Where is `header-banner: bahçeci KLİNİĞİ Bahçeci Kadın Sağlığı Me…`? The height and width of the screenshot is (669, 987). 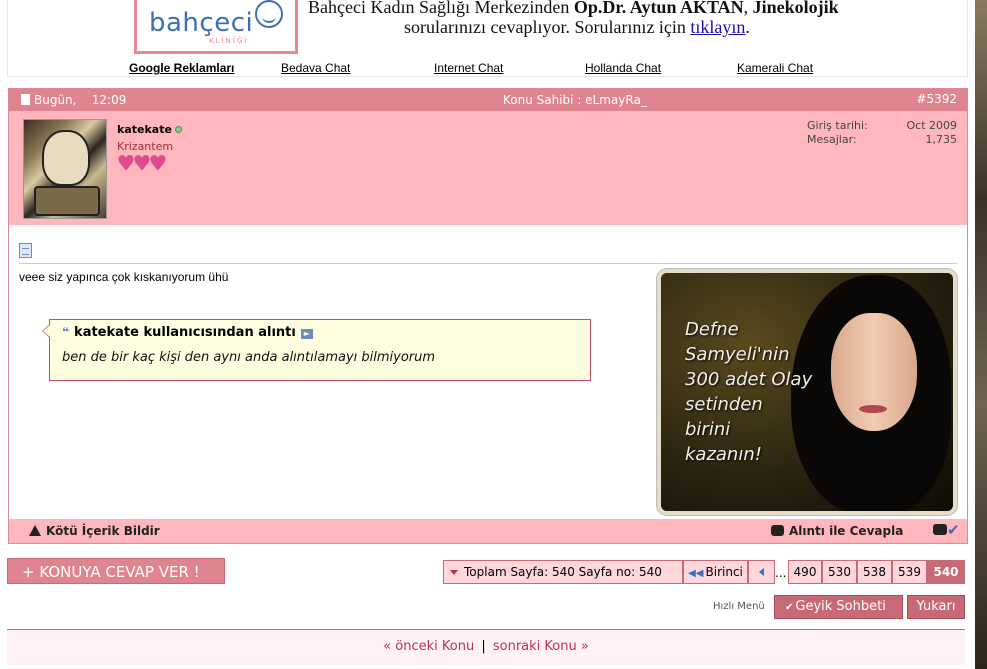
header-banner: bahçeci KLİNİĞİ Bahçeci Kadın Sağlığı Me… is located at coordinates (487, 38).